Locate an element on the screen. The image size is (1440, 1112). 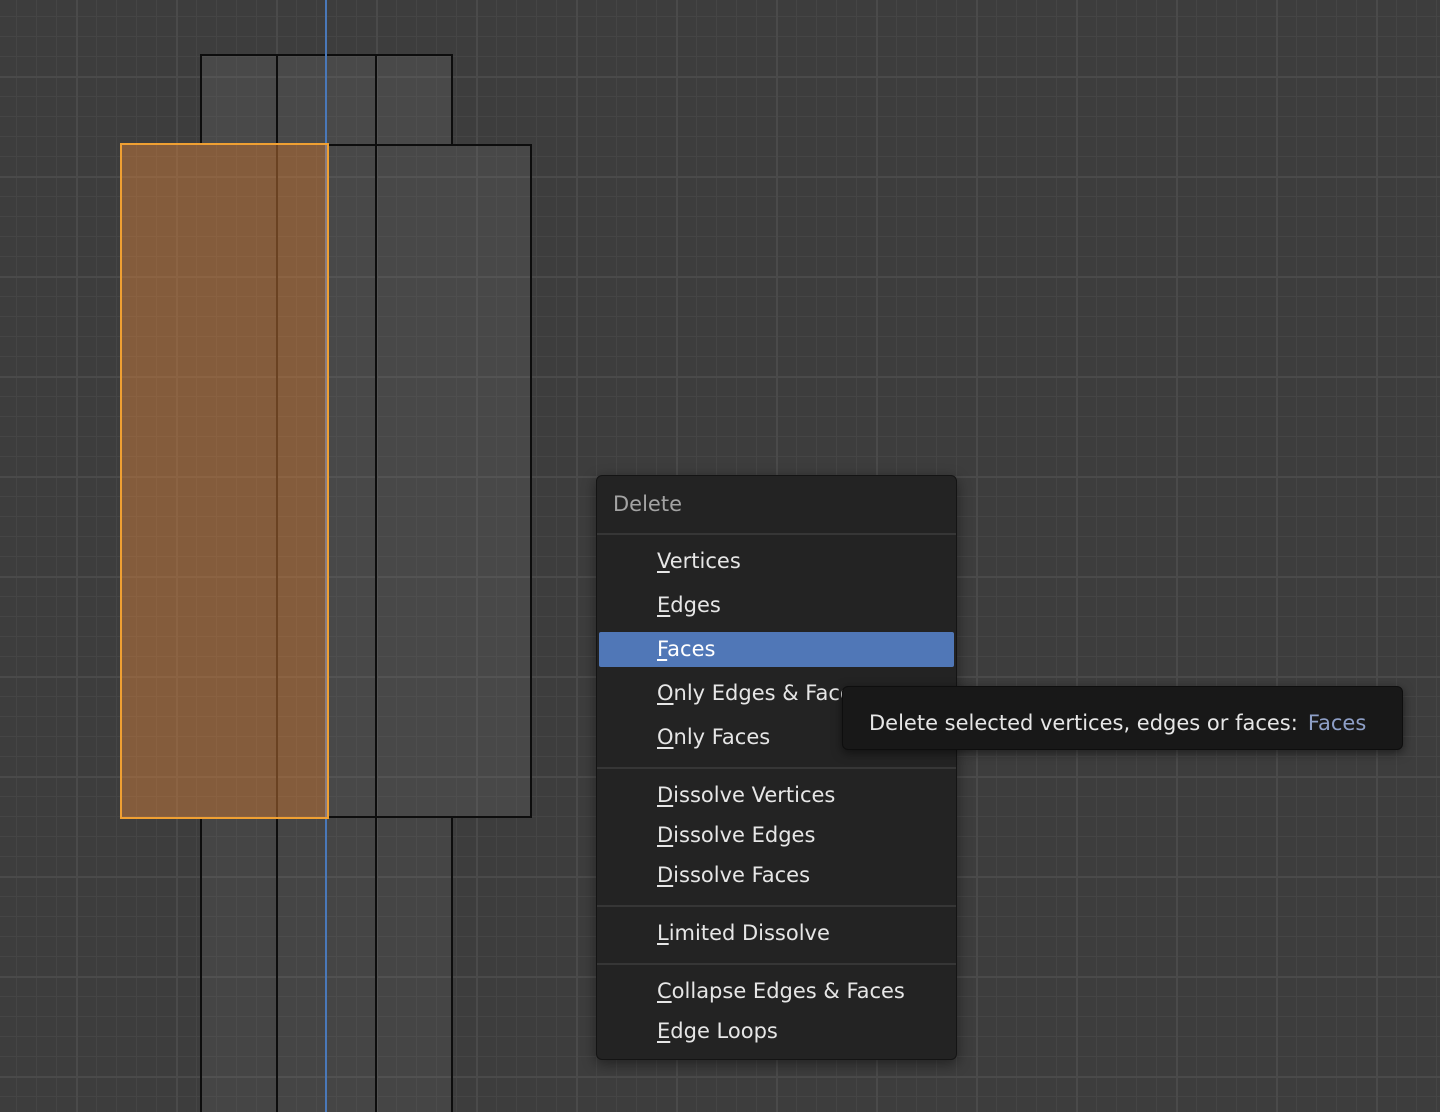
menu-item-label: Limited Dissolve is located at coordinates (743, 933).